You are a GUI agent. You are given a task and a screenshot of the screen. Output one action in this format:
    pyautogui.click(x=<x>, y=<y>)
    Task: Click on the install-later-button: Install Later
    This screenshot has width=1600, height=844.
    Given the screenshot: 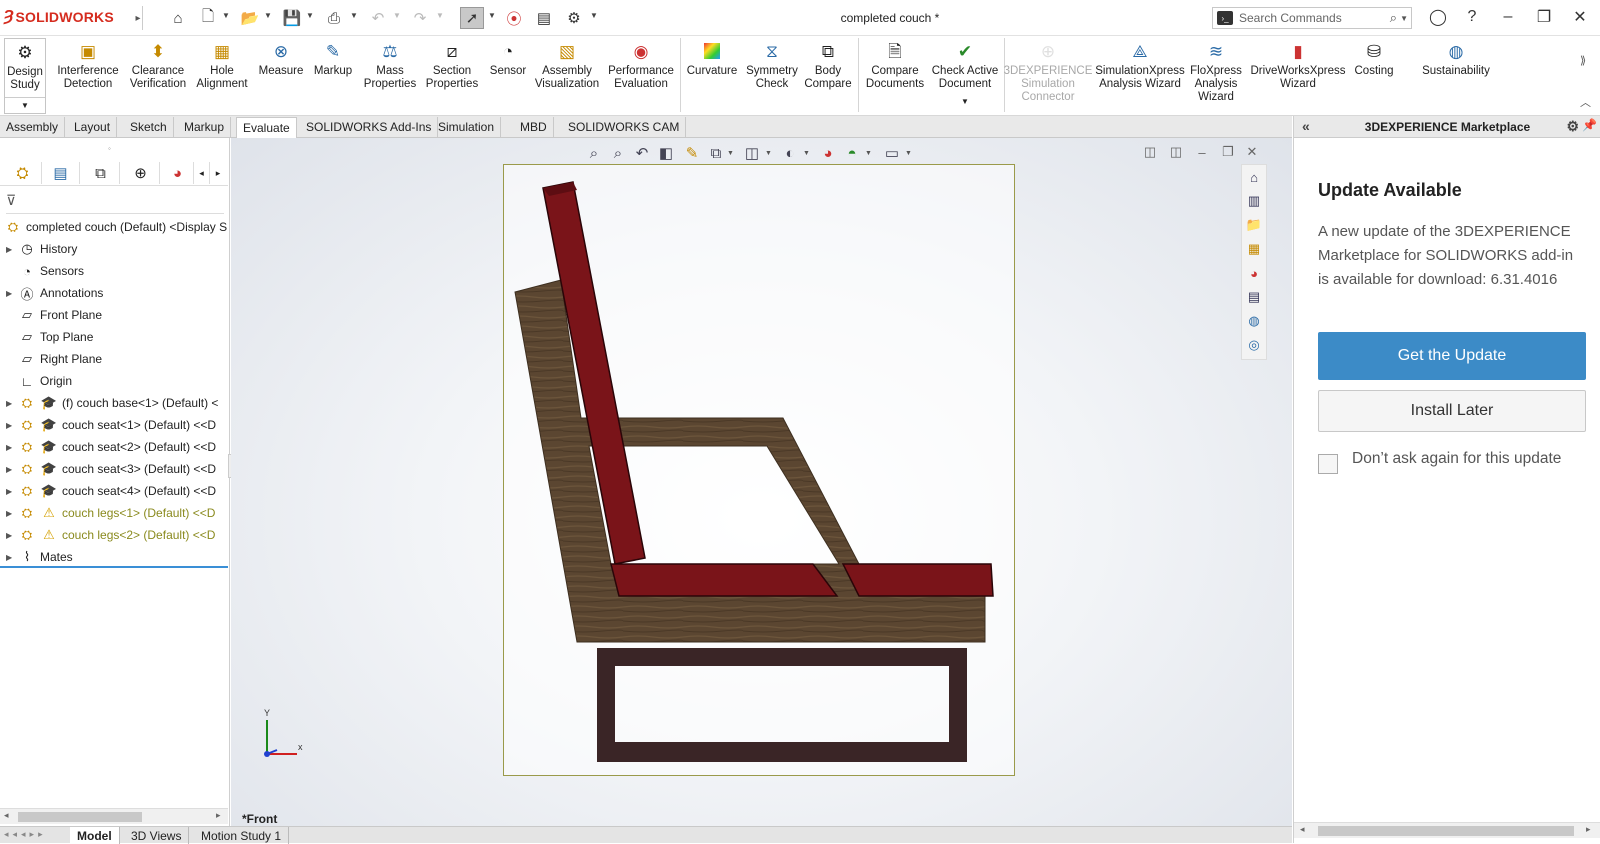 What is the action you would take?
    pyautogui.click(x=1452, y=411)
    